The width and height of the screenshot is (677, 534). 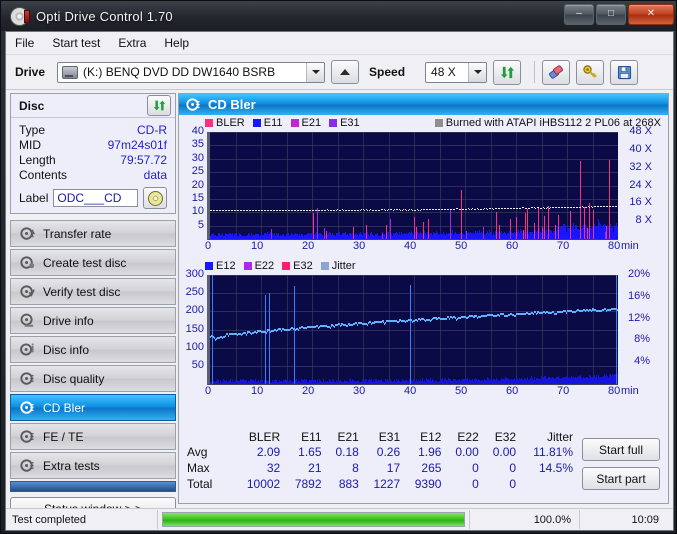 I want to click on chart-bler-ytick-right: 8 X, so click(x=643, y=220).